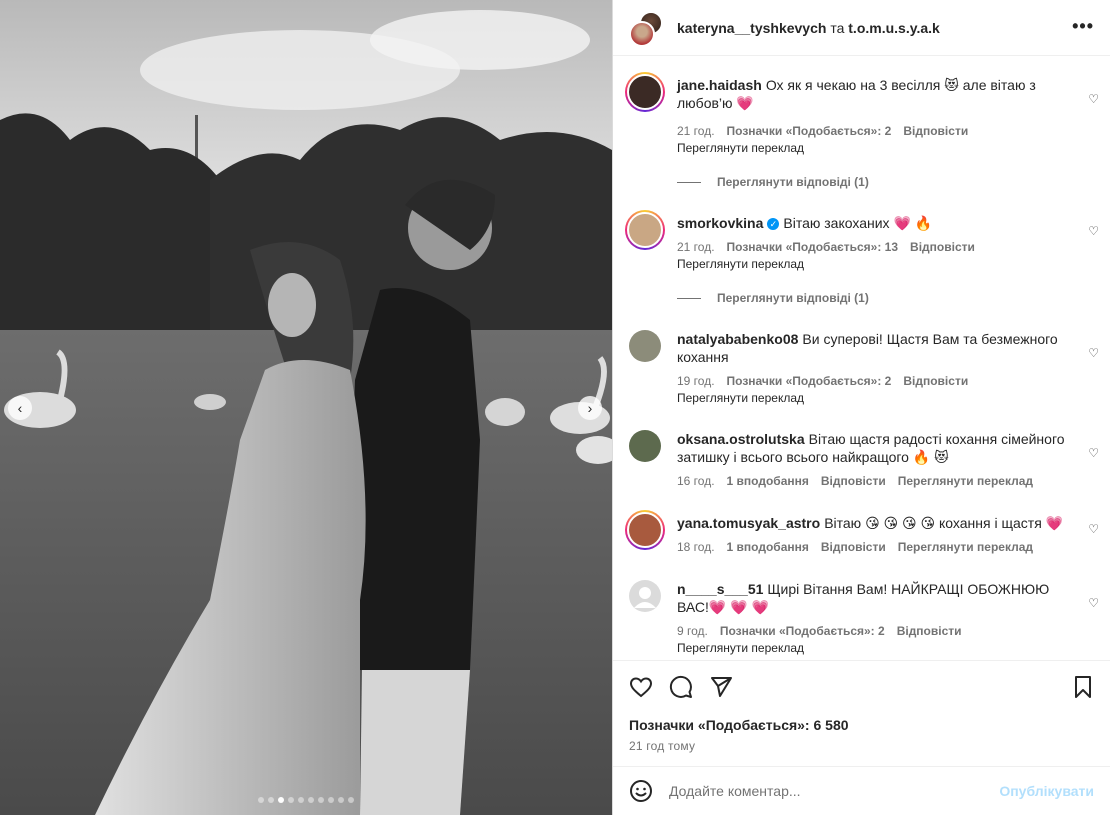 Image resolution: width=1110 pixels, height=815 pixels. What do you see at coordinates (20, 408) in the screenshot?
I see `carousel-prev-button: ‹` at bounding box center [20, 408].